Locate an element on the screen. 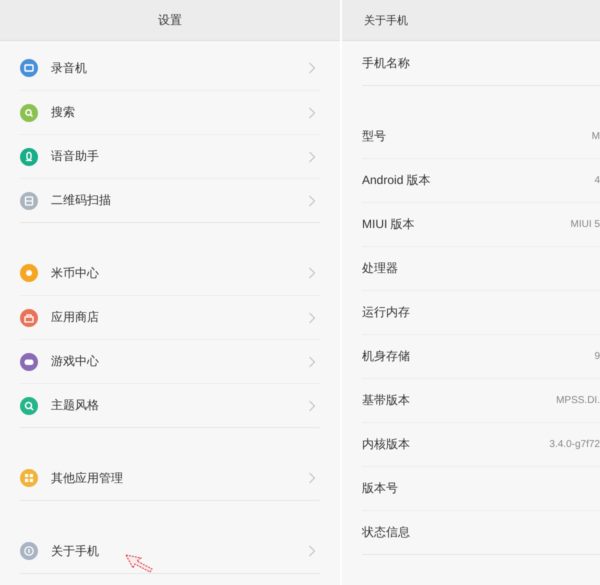 The width and height of the screenshot is (600, 585). info-label: Android 版本 is located at coordinates (397, 180).